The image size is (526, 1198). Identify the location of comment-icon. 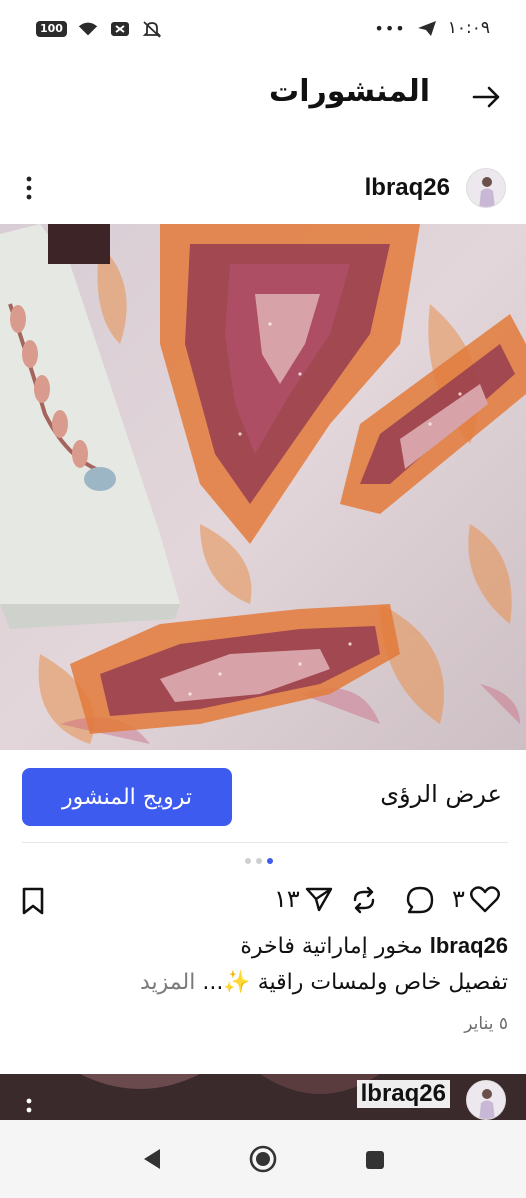
(420, 900).